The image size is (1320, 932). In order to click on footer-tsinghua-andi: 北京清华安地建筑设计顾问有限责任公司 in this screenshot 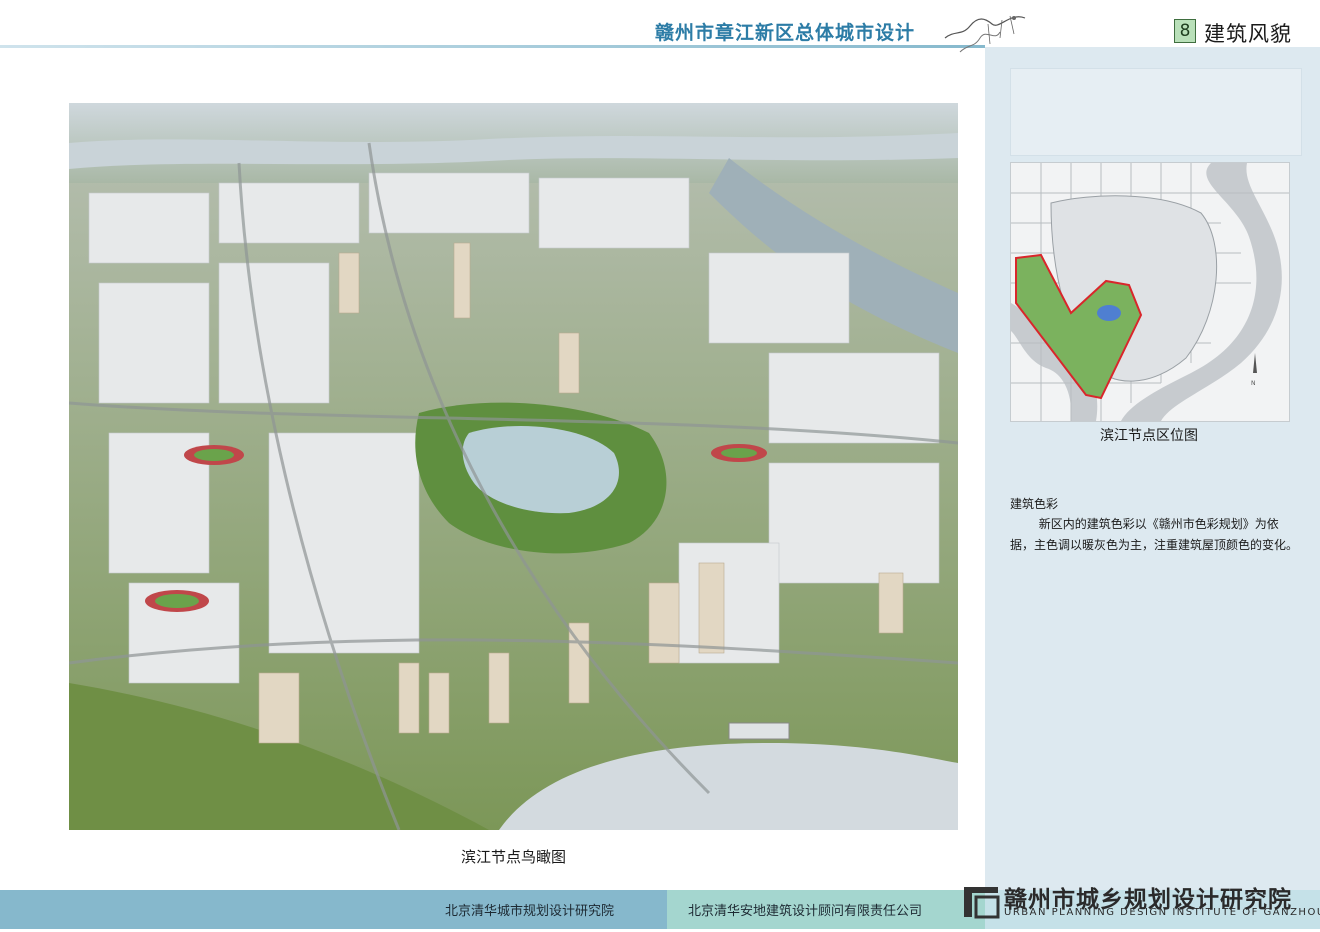, I will do `click(805, 911)`.